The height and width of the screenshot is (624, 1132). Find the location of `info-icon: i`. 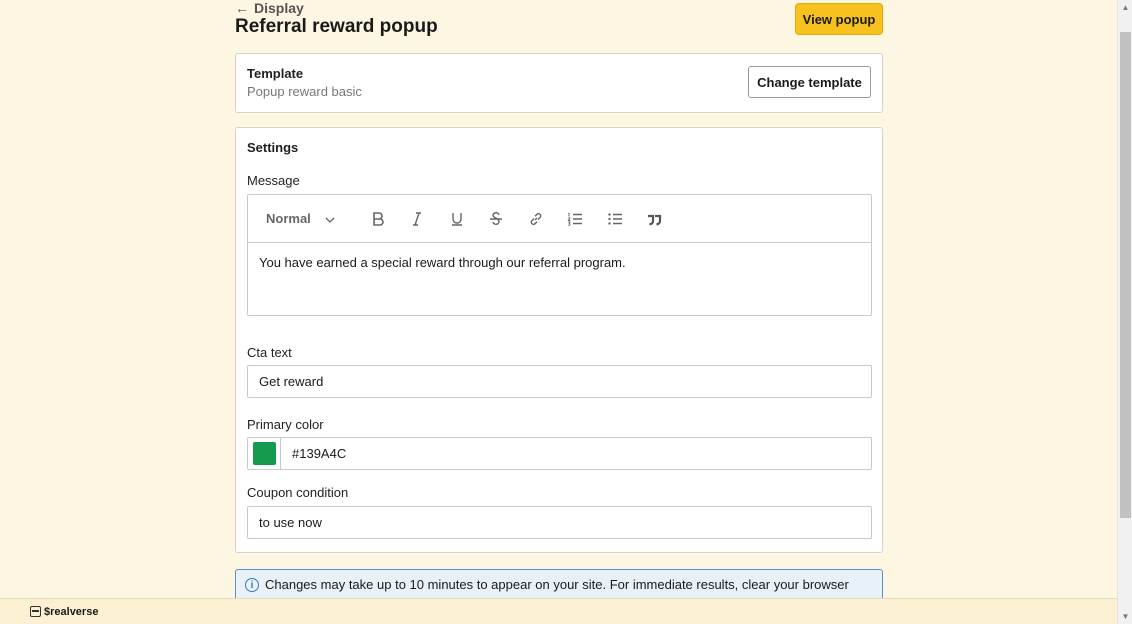

info-icon: i is located at coordinates (252, 585).